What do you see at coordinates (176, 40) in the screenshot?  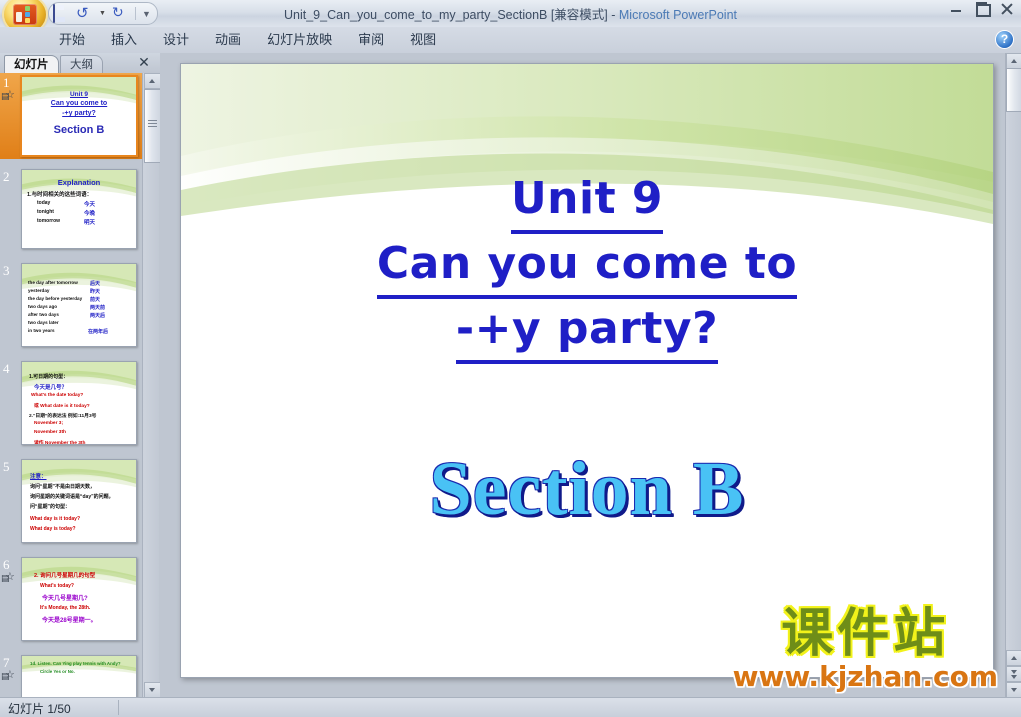 I see `tab-design: 设计` at bounding box center [176, 40].